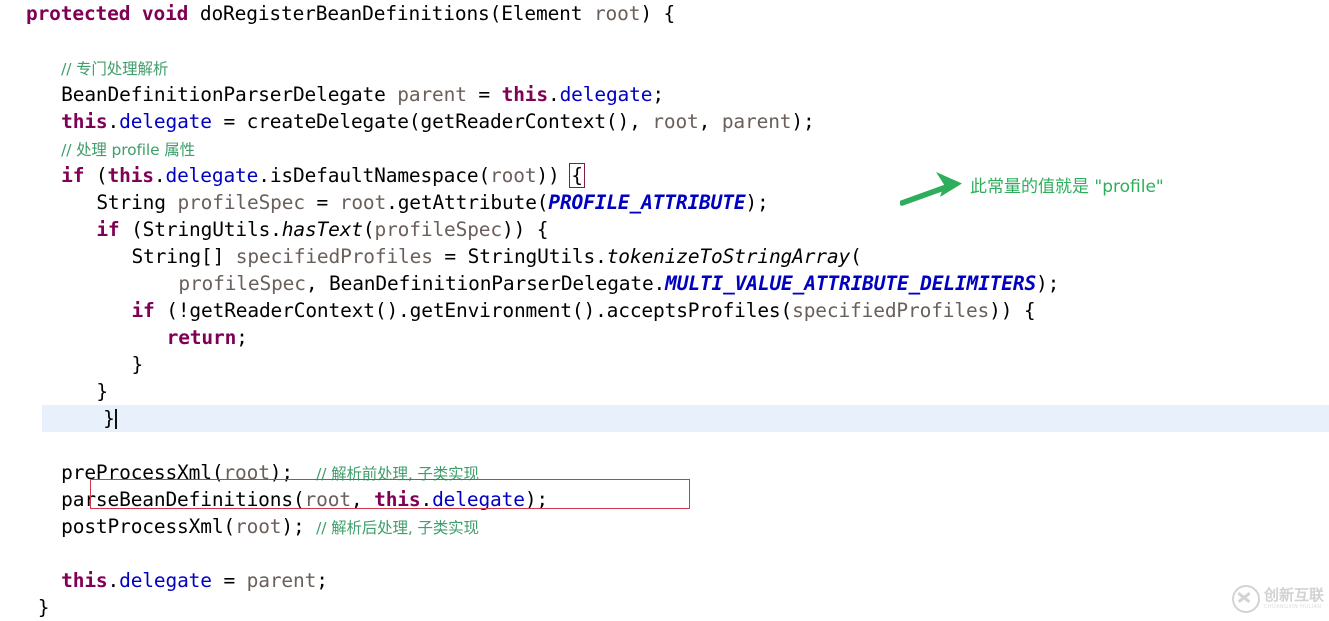  What do you see at coordinates (664, 526) in the screenshot?
I see `code-line: postProcessXml(root); // 解析后处理, 子类实现` at bounding box center [664, 526].